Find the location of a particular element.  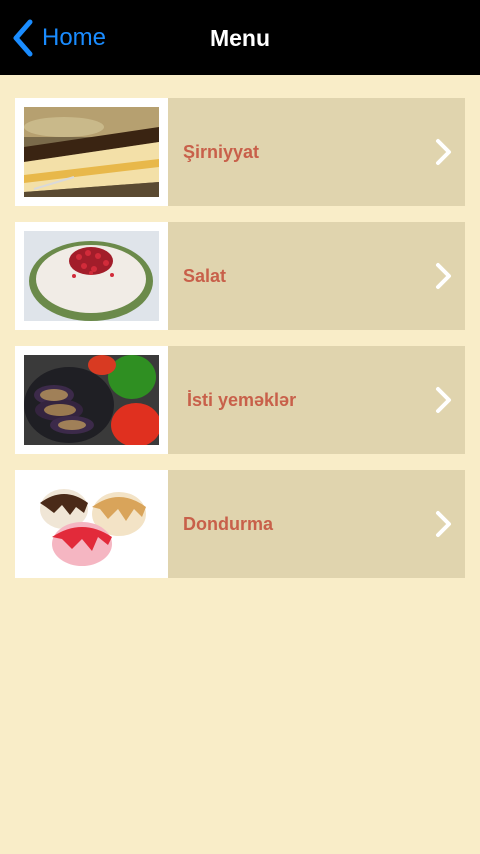

stuffed-eggplant-photo is located at coordinates (91, 400).